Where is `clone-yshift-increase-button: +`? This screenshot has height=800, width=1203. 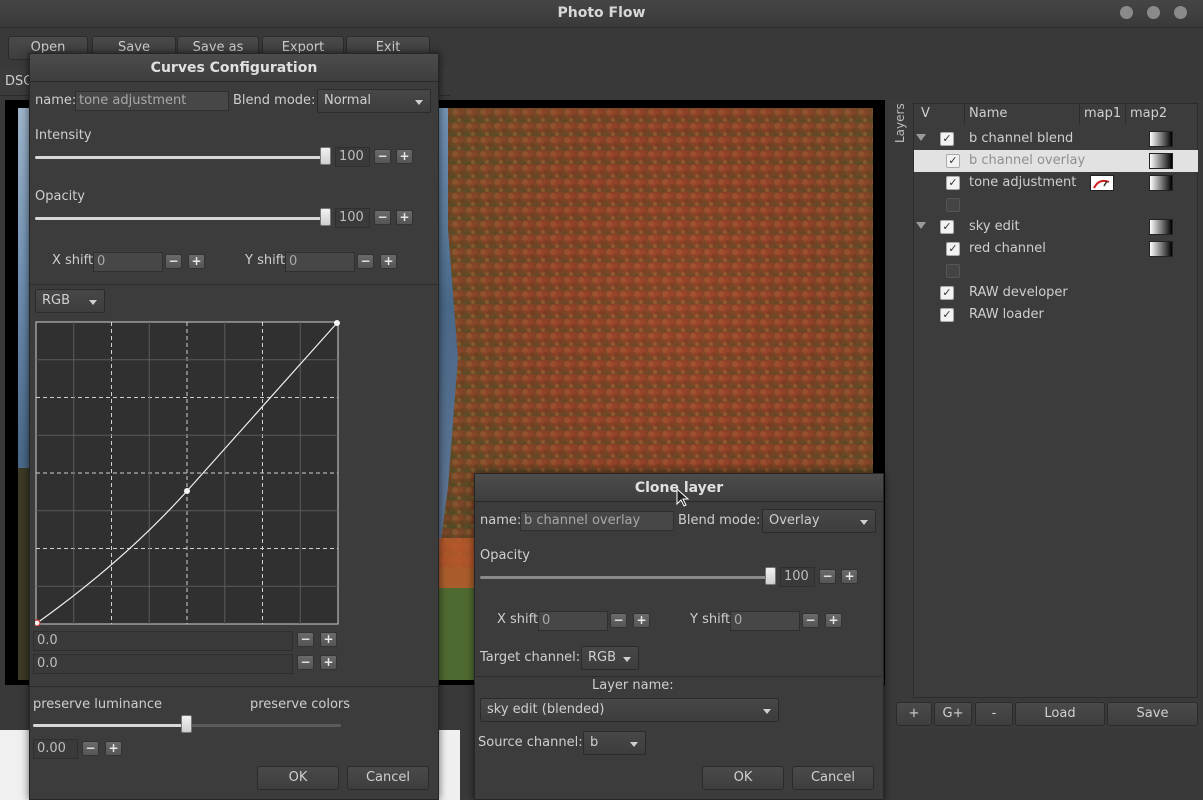 clone-yshift-increase-button: + is located at coordinates (833, 620).